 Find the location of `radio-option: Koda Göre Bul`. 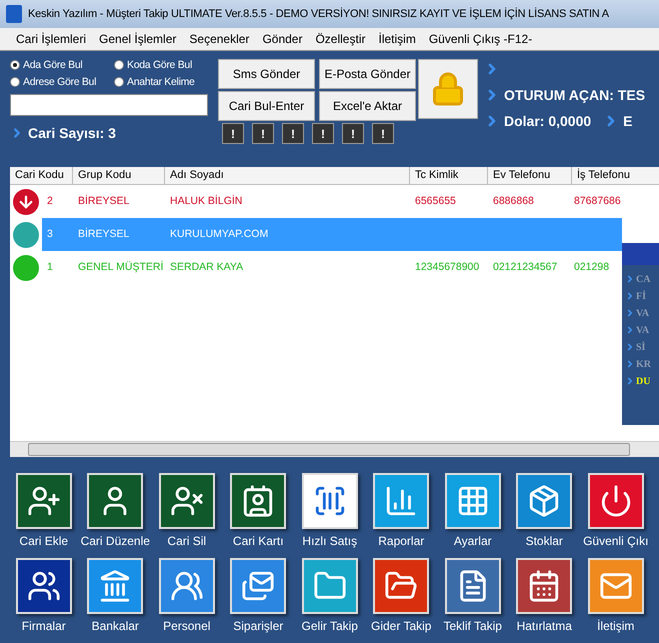

radio-option: Koda Göre Bul is located at coordinates (163, 65).